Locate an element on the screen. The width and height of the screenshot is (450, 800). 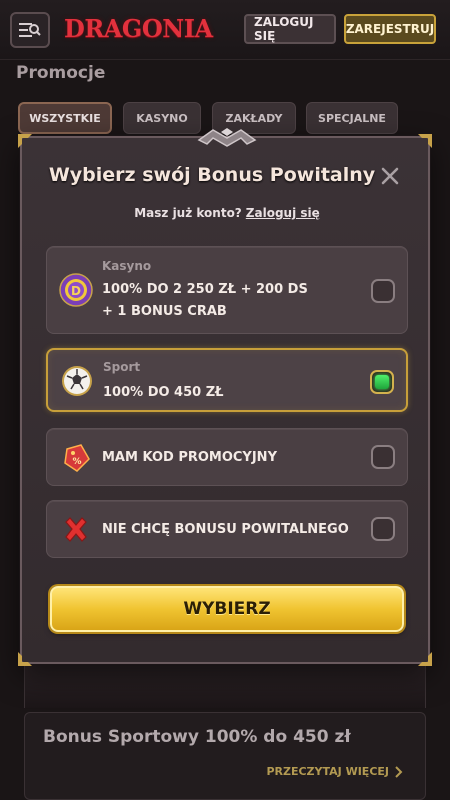
login-prompt: Masz już konto? Zaloguj się is located at coordinates (227, 213).